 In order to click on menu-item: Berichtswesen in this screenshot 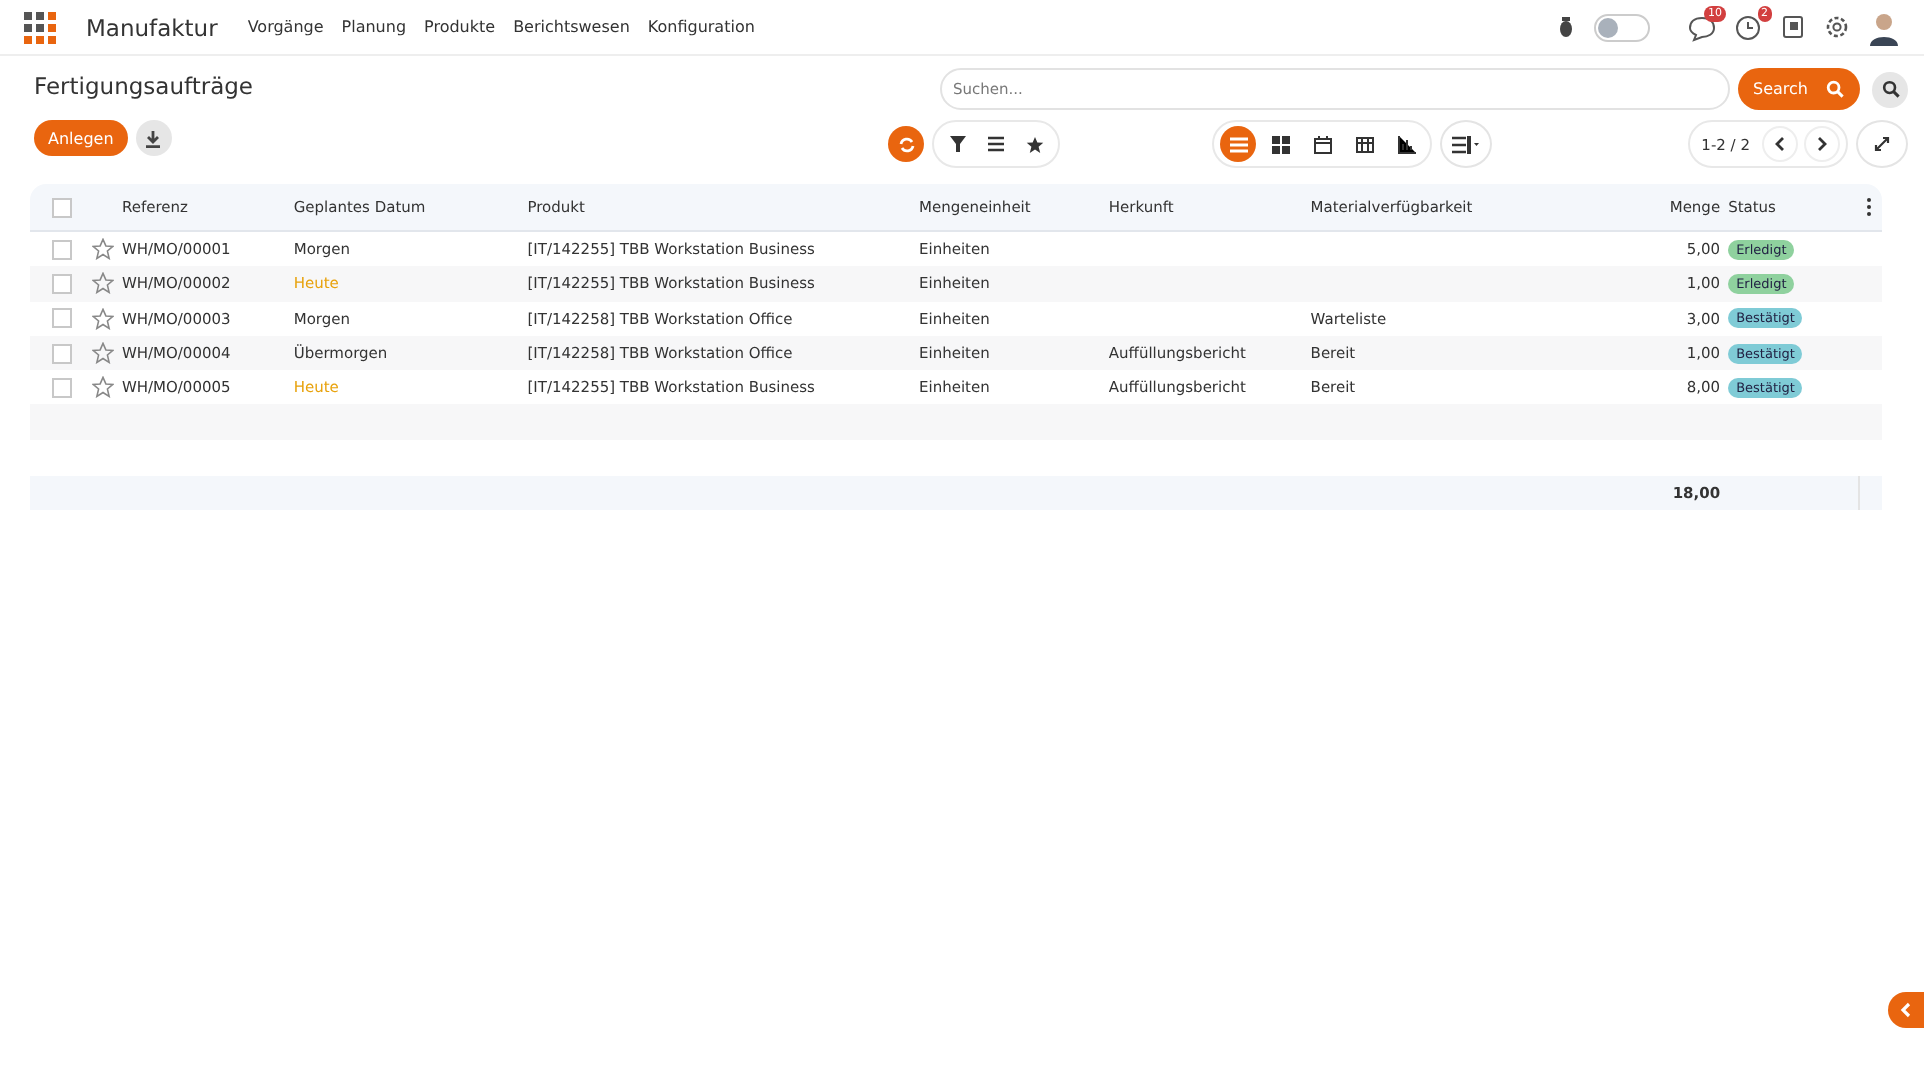, I will do `click(571, 27)`.